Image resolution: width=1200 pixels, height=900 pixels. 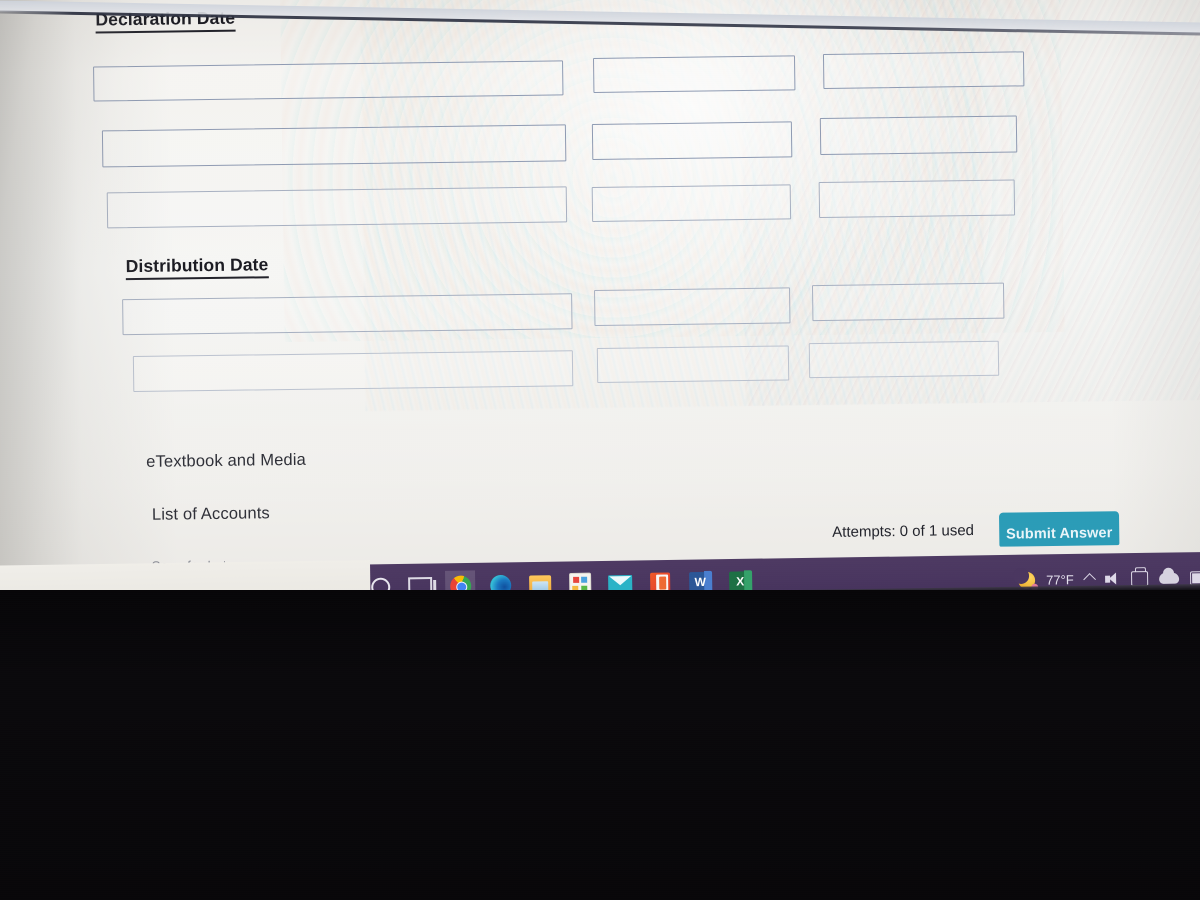 What do you see at coordinates (197, 267) in the screenshot?
I see `distribution-date-heading: Distribution Date` at bounding box center [197, 267].